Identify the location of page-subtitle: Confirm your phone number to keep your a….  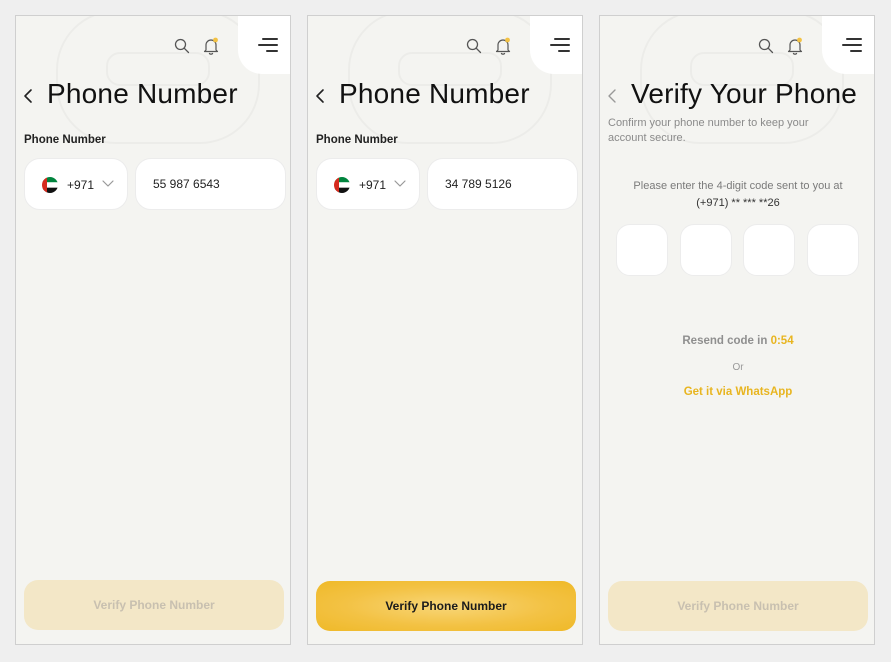
(708, 130).